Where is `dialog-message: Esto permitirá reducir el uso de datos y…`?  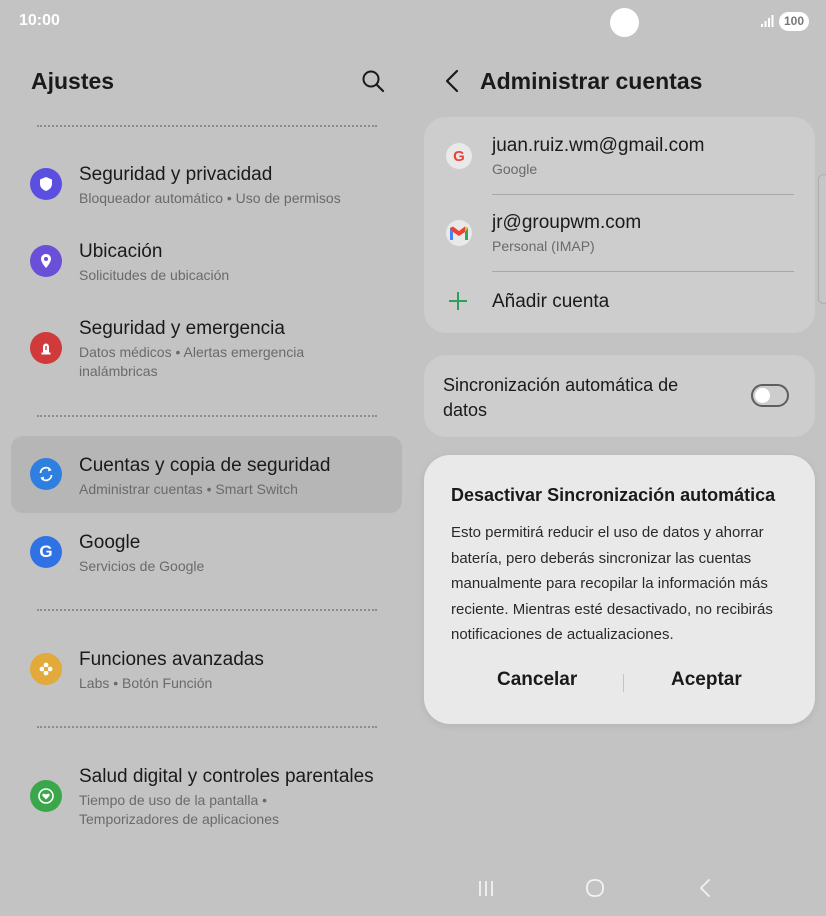 dialog-message: Esto permitirá reducir el uso de datos y… is located at coordinates (612, 583).